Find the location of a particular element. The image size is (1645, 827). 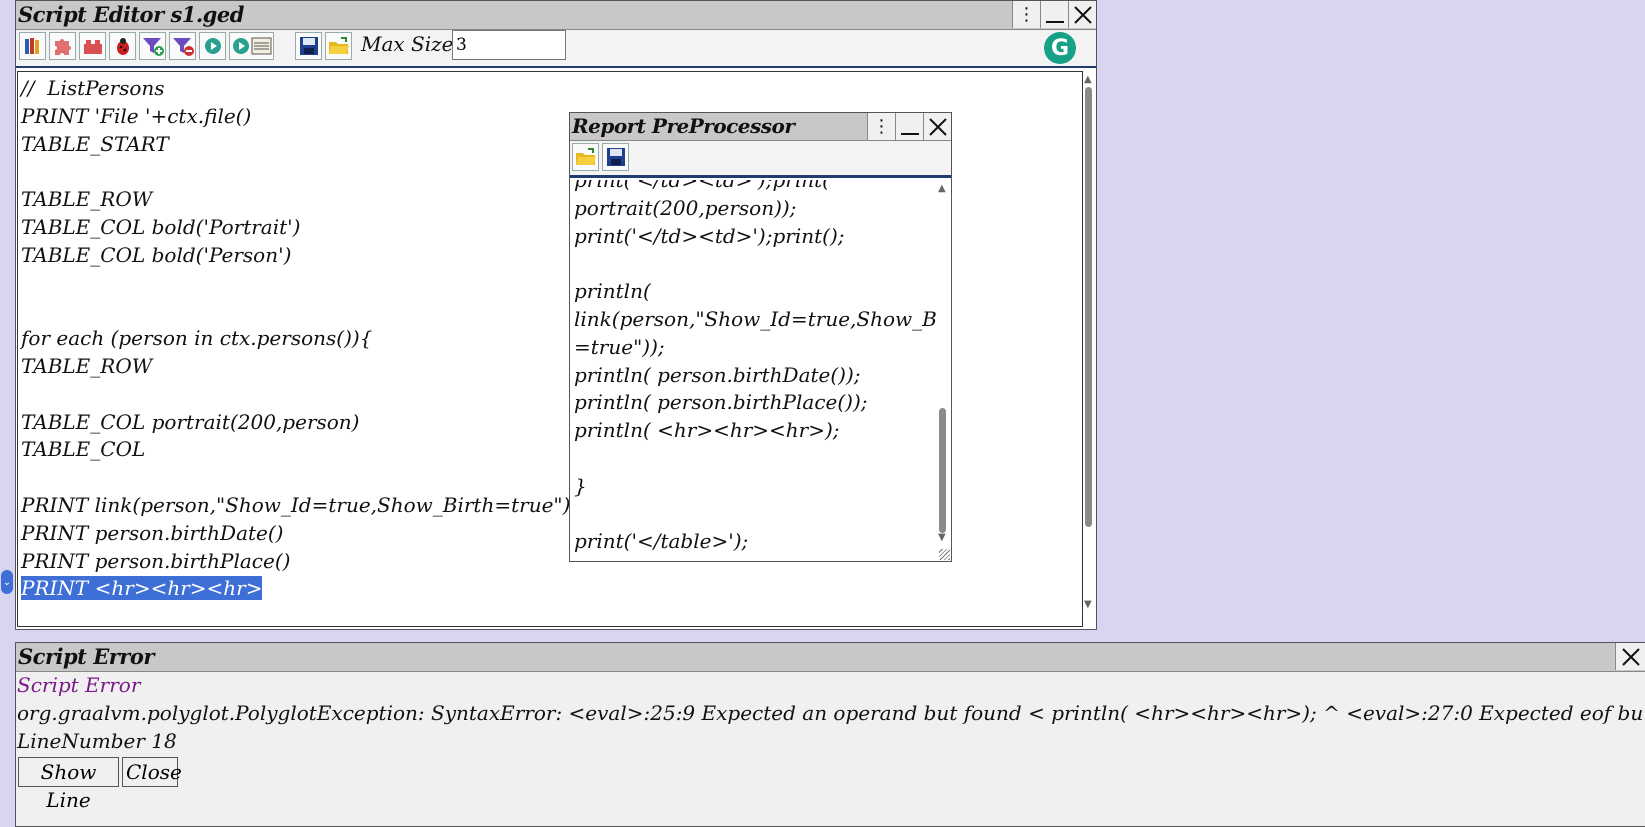

preprocessor-scroll-down-icon: ▼ is located at coordinates (942, 537).